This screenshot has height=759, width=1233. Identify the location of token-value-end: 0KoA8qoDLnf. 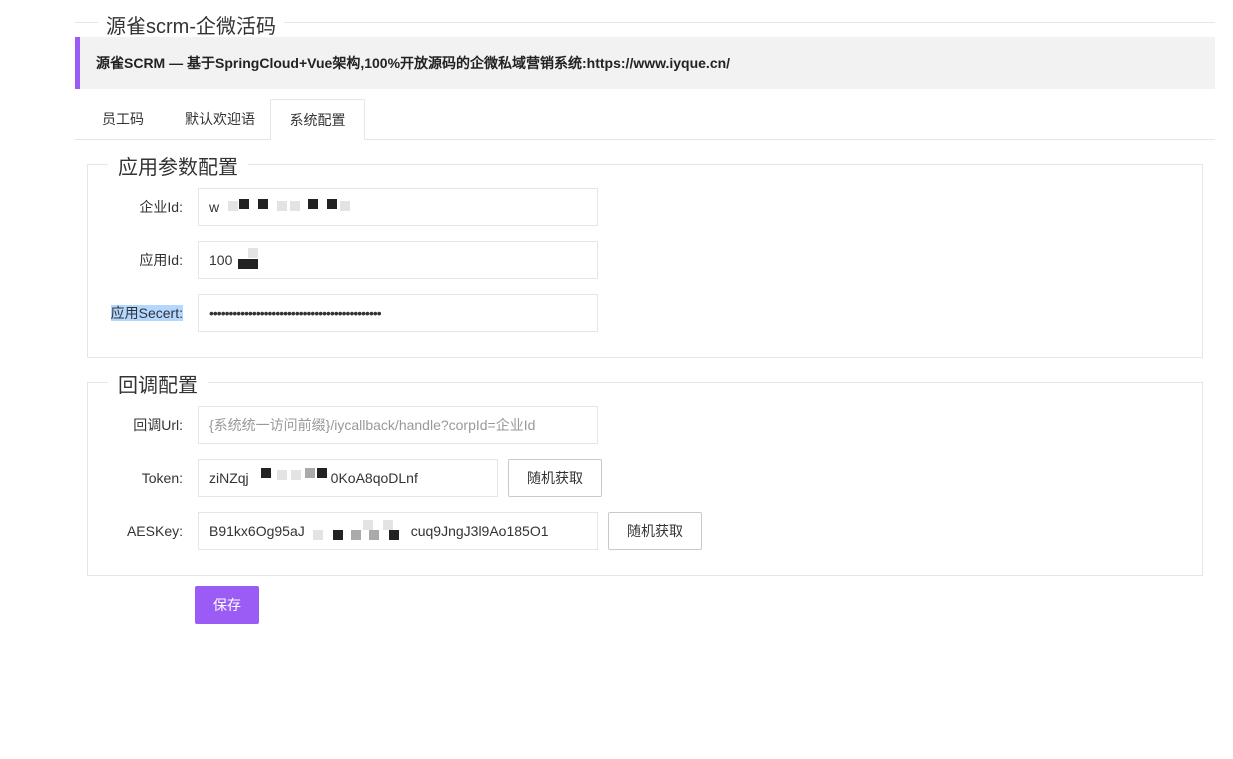
(374, 478).